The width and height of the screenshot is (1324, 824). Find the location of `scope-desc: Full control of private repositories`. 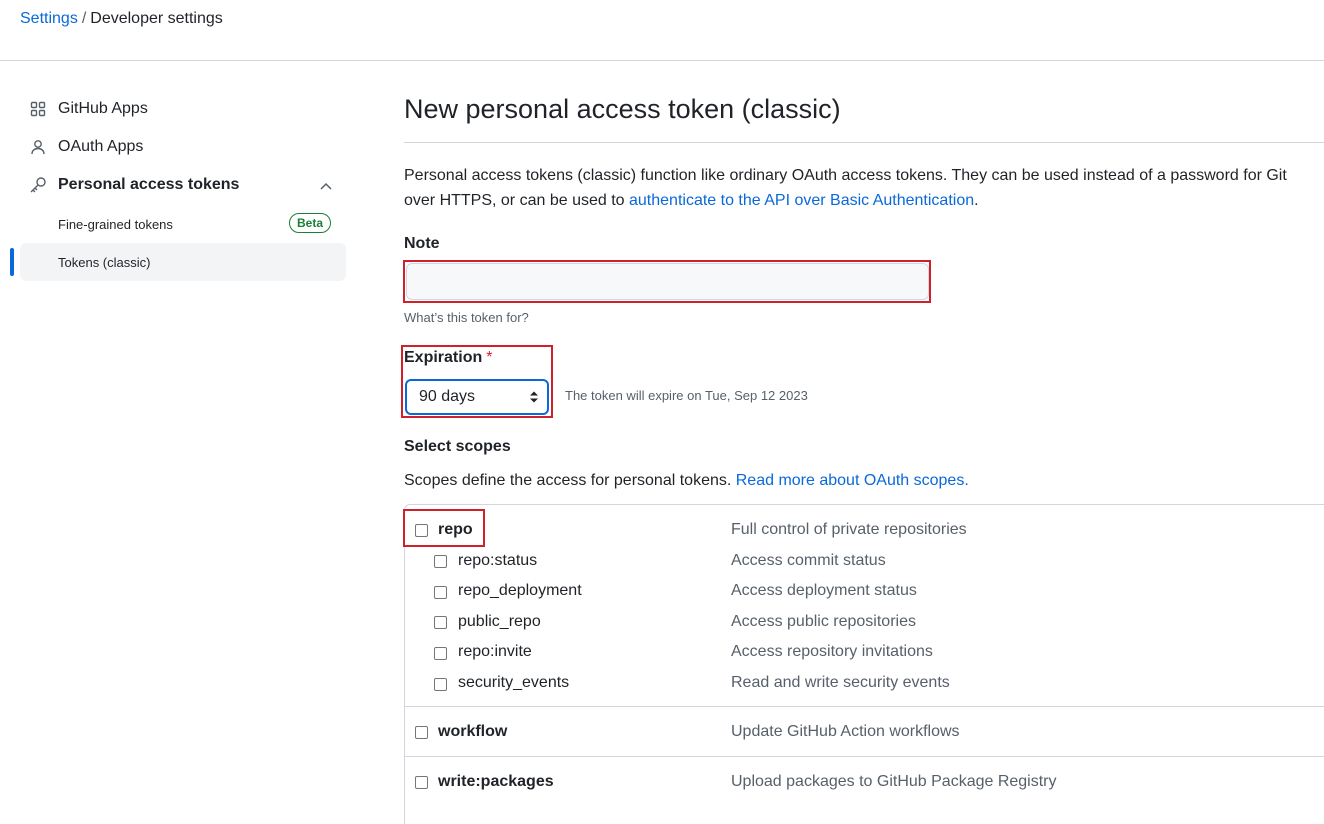

scope-desc: Full control of private repositories is located at coordinates (849, 529).